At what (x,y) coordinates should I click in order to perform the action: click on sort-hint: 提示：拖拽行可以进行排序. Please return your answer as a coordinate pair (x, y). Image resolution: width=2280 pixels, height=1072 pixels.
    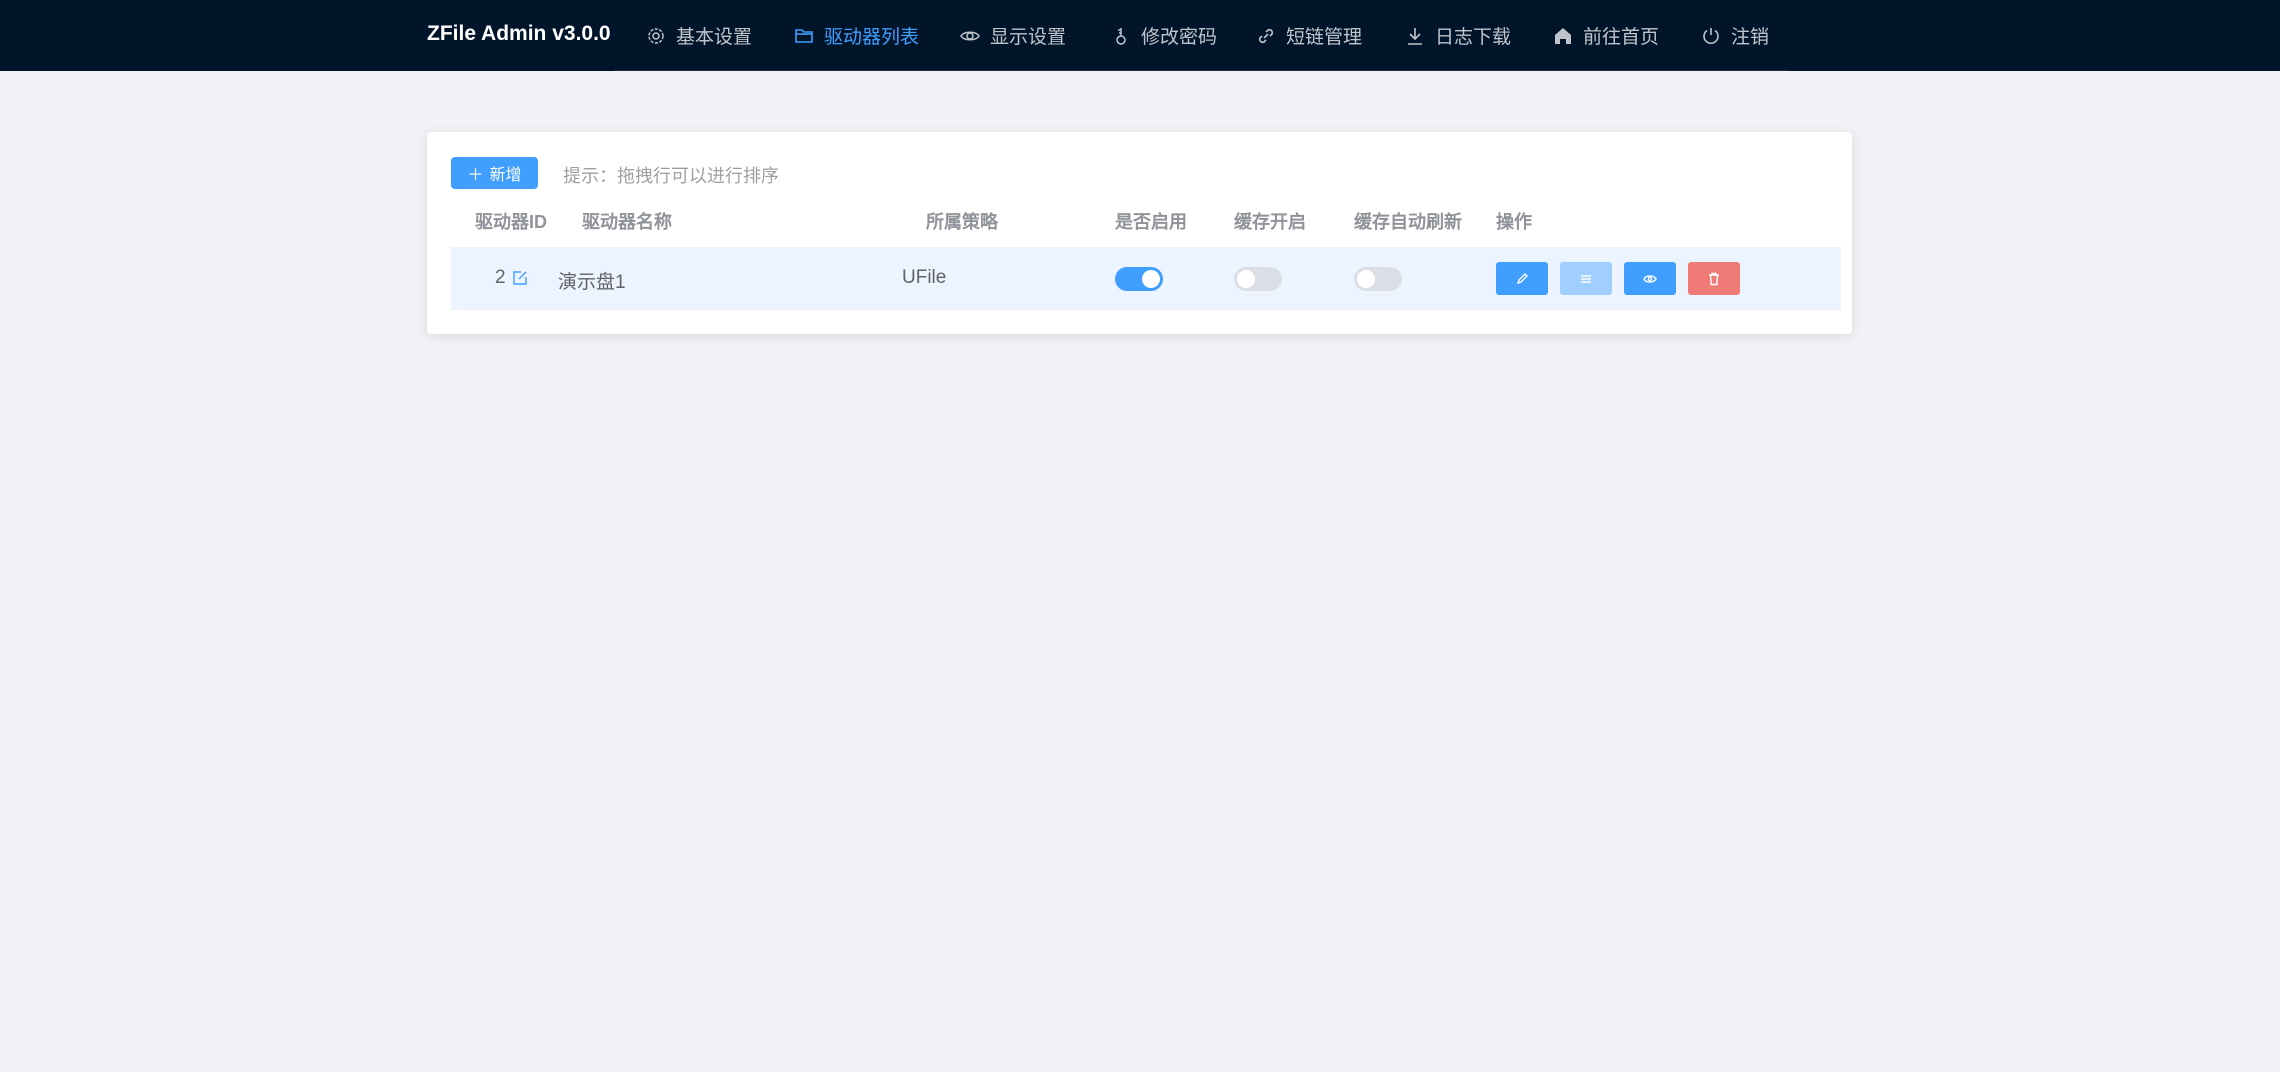
    Looking at the image, I should click on (671, 176).